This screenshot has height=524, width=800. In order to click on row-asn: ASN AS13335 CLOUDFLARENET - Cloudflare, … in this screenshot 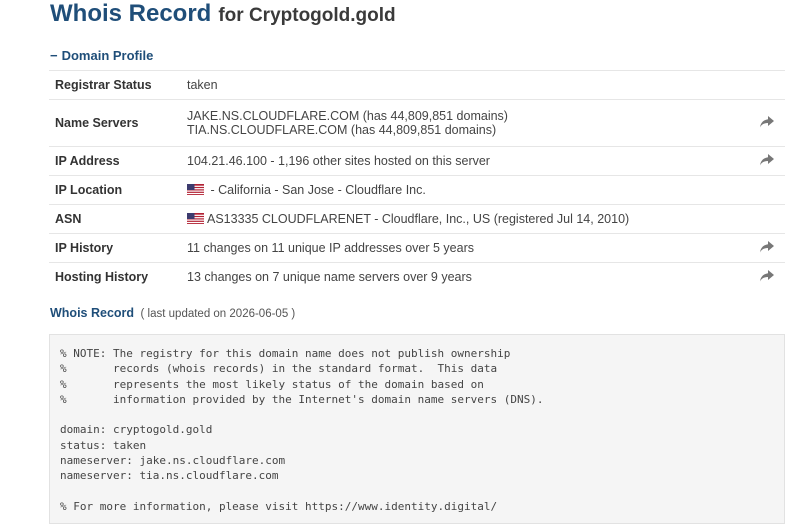, I will do `click(417, 219)`.